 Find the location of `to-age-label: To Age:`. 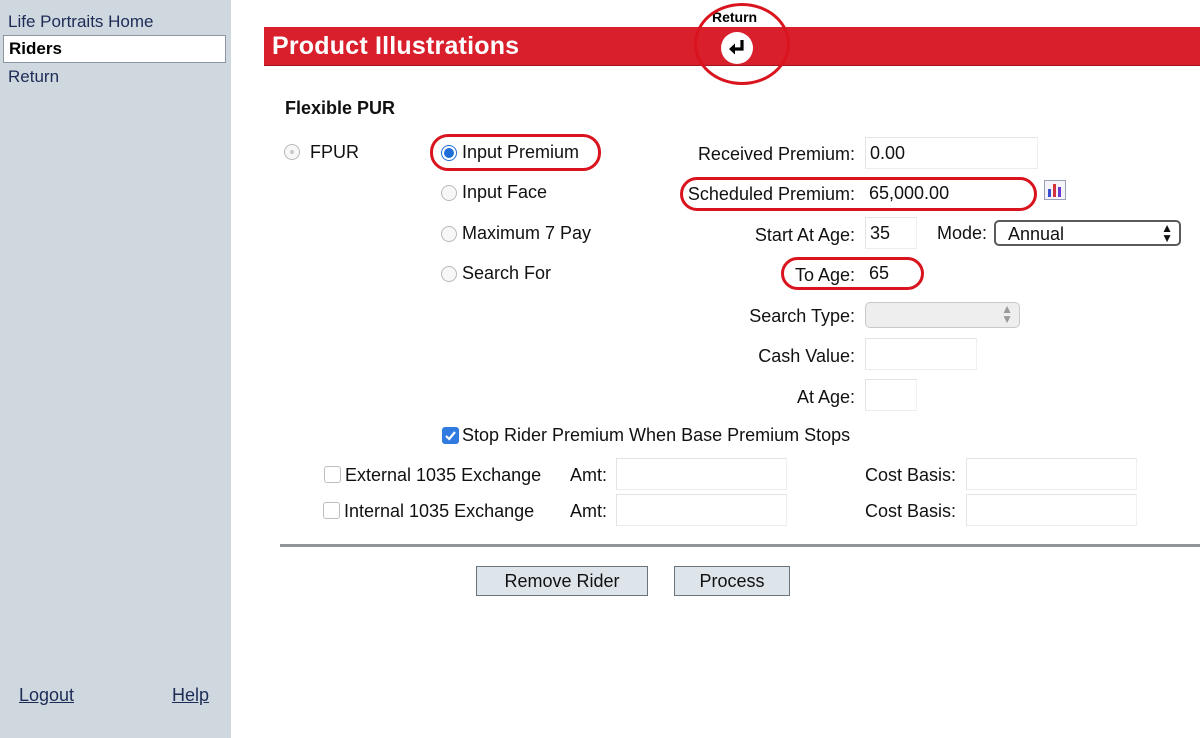

to-age-label: To Age: is located at coordinates (824, 275).